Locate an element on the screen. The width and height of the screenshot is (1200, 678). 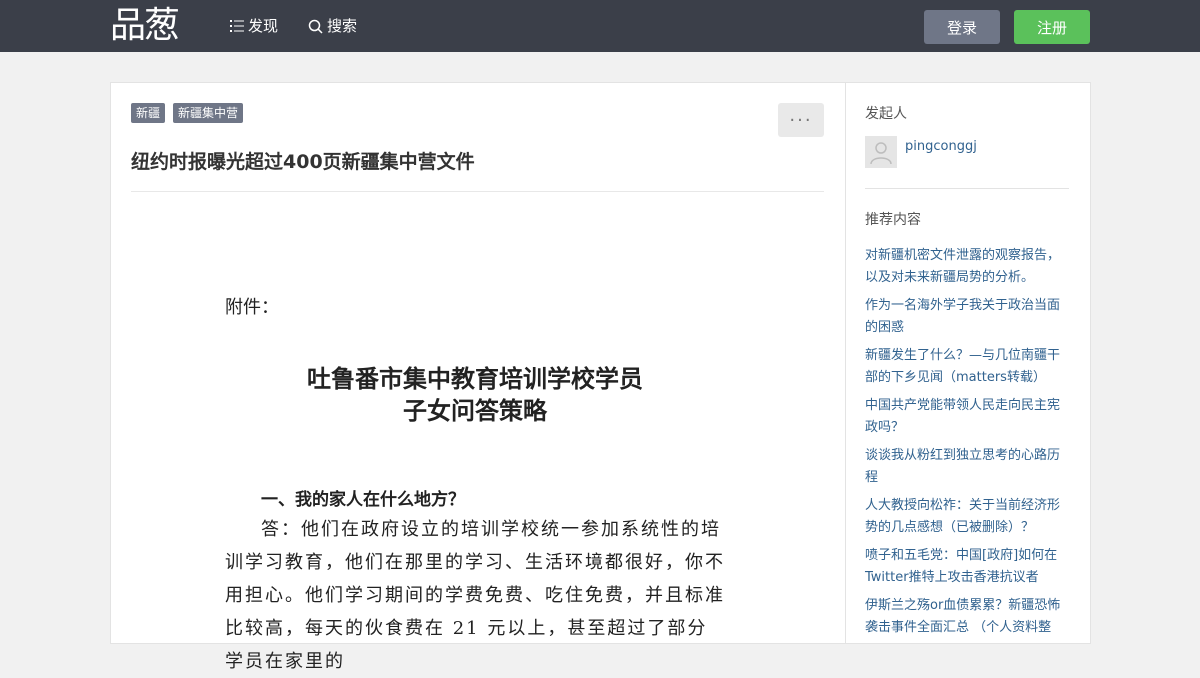
author-username: pingconggj is located at coordinates (941, 146).